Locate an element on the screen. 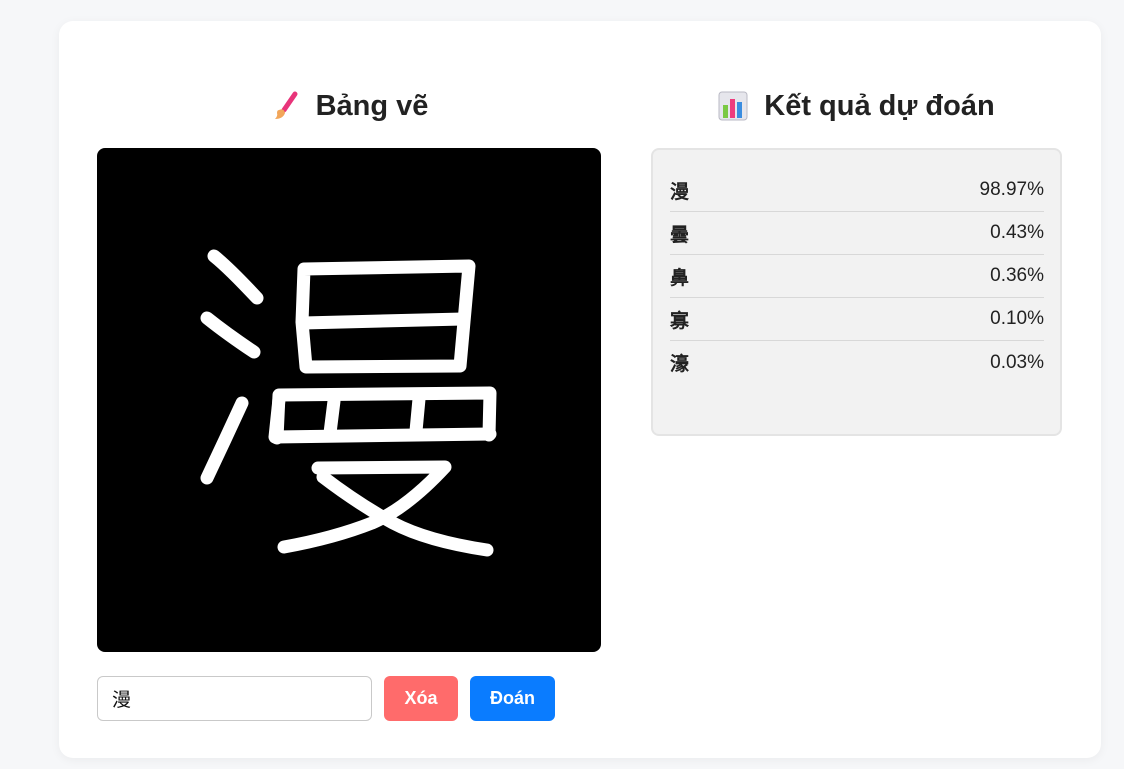 The height and width of the screenshot is (769, 1124). result-percentage: 98.97% is located at coordinates (1011, 189).